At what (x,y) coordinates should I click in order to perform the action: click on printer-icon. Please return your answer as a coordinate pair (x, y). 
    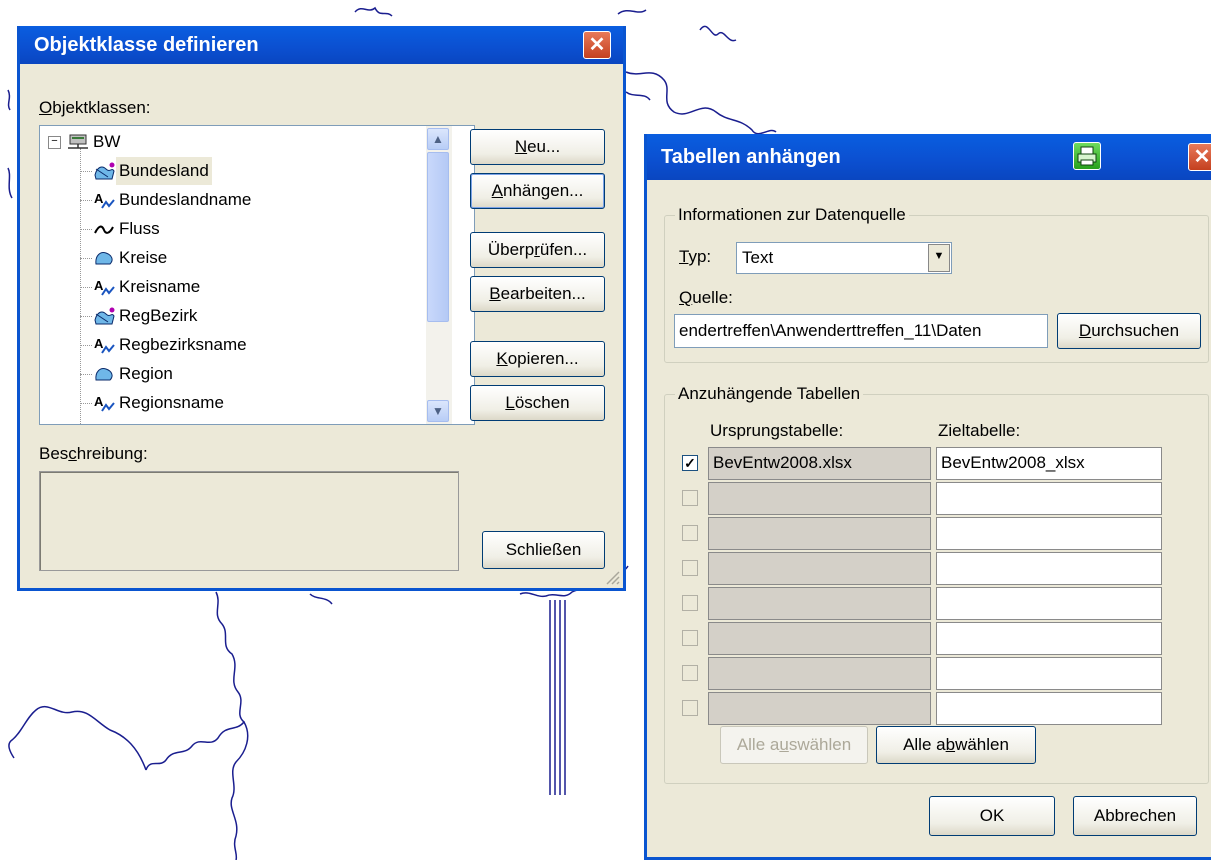
    Looking at the image, I should click on (1087, 156).